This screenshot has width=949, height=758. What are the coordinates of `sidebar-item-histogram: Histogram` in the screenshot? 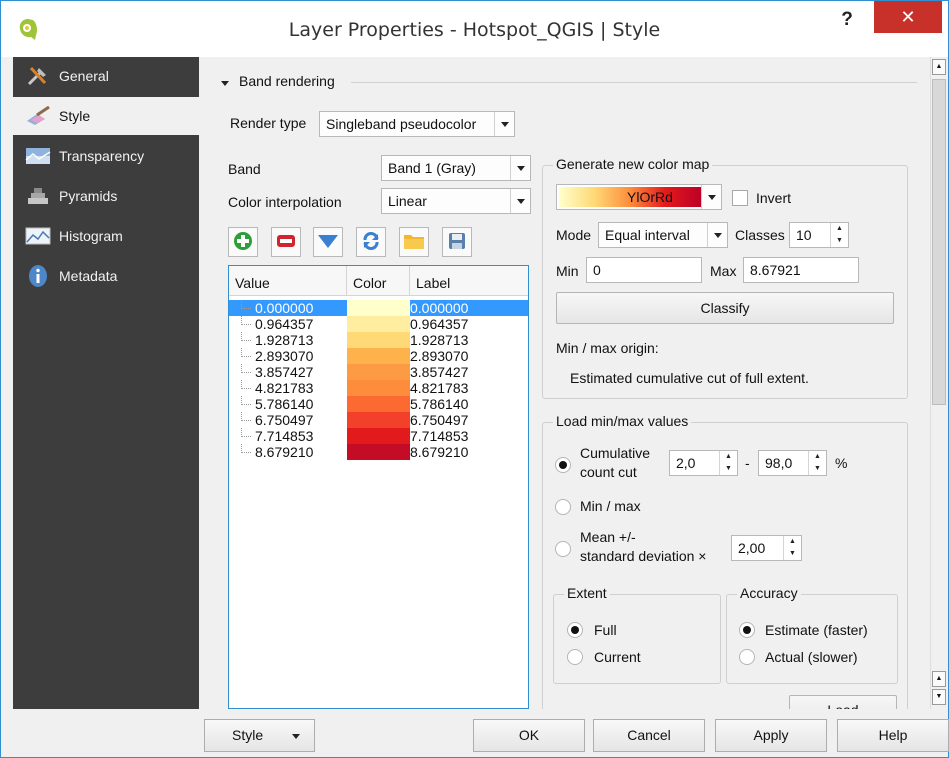 It's located at (106, 236).